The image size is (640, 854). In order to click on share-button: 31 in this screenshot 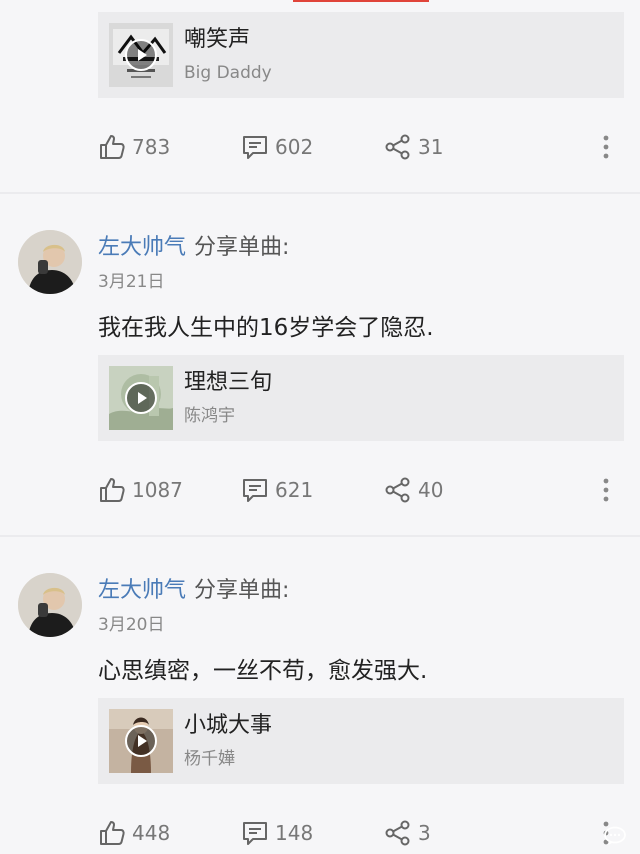, I will do `click(413, 147)`.